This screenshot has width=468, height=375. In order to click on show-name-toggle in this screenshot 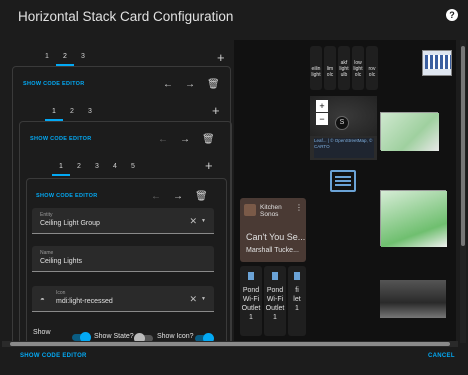, I will do `click(81, 337)`.